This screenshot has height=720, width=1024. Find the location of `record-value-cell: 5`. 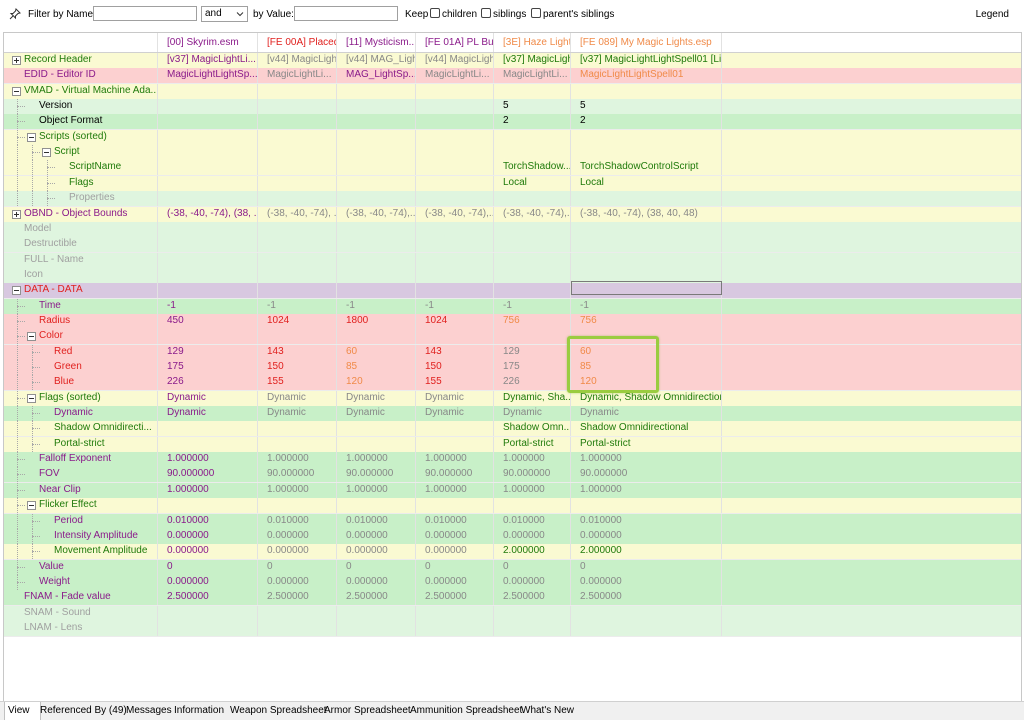

record-value-cell: 5 is located at coordinates (532, 107).